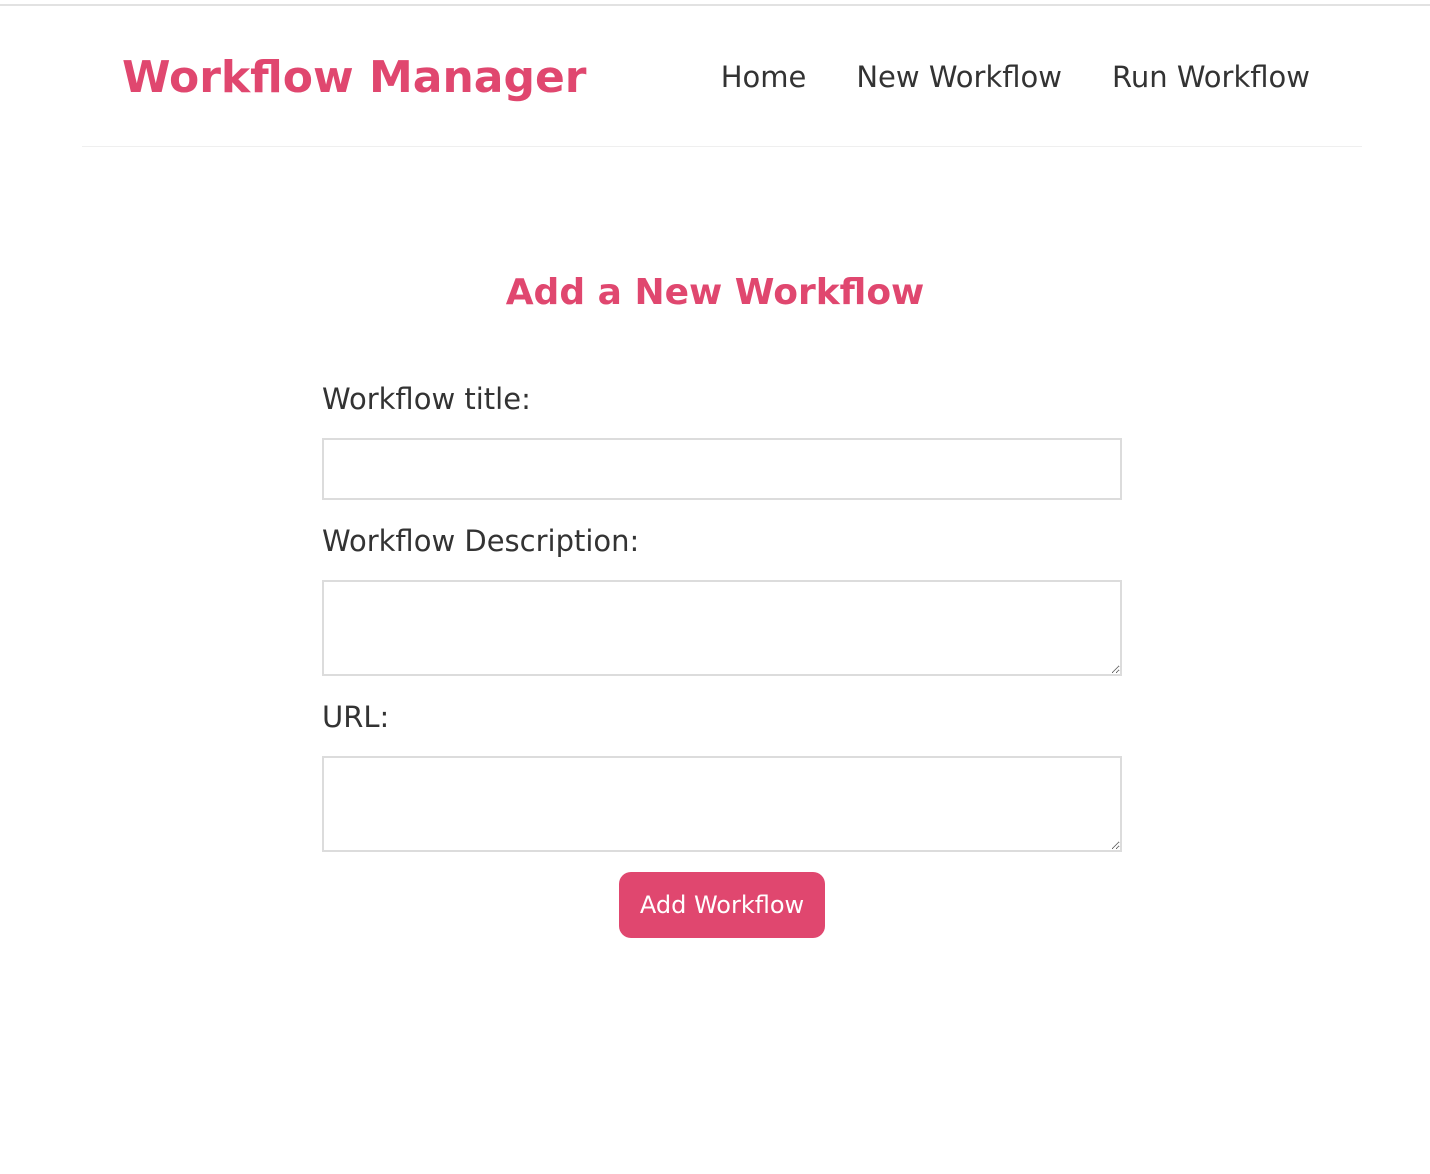 This screenshot has width=1430, height=1174. Describe the element at coordinates (1211, 77) in the screenshot. I see `nav-link-run-workflow: Run Workflow` at that location.